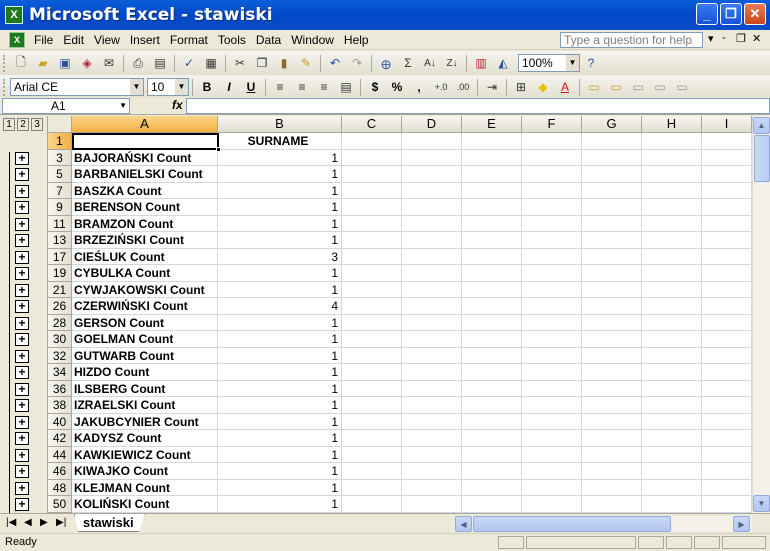 Image resolution: width=770 pixels, height=551 pixels. I want to click on print-icon: ⎙, so click(138, 63).